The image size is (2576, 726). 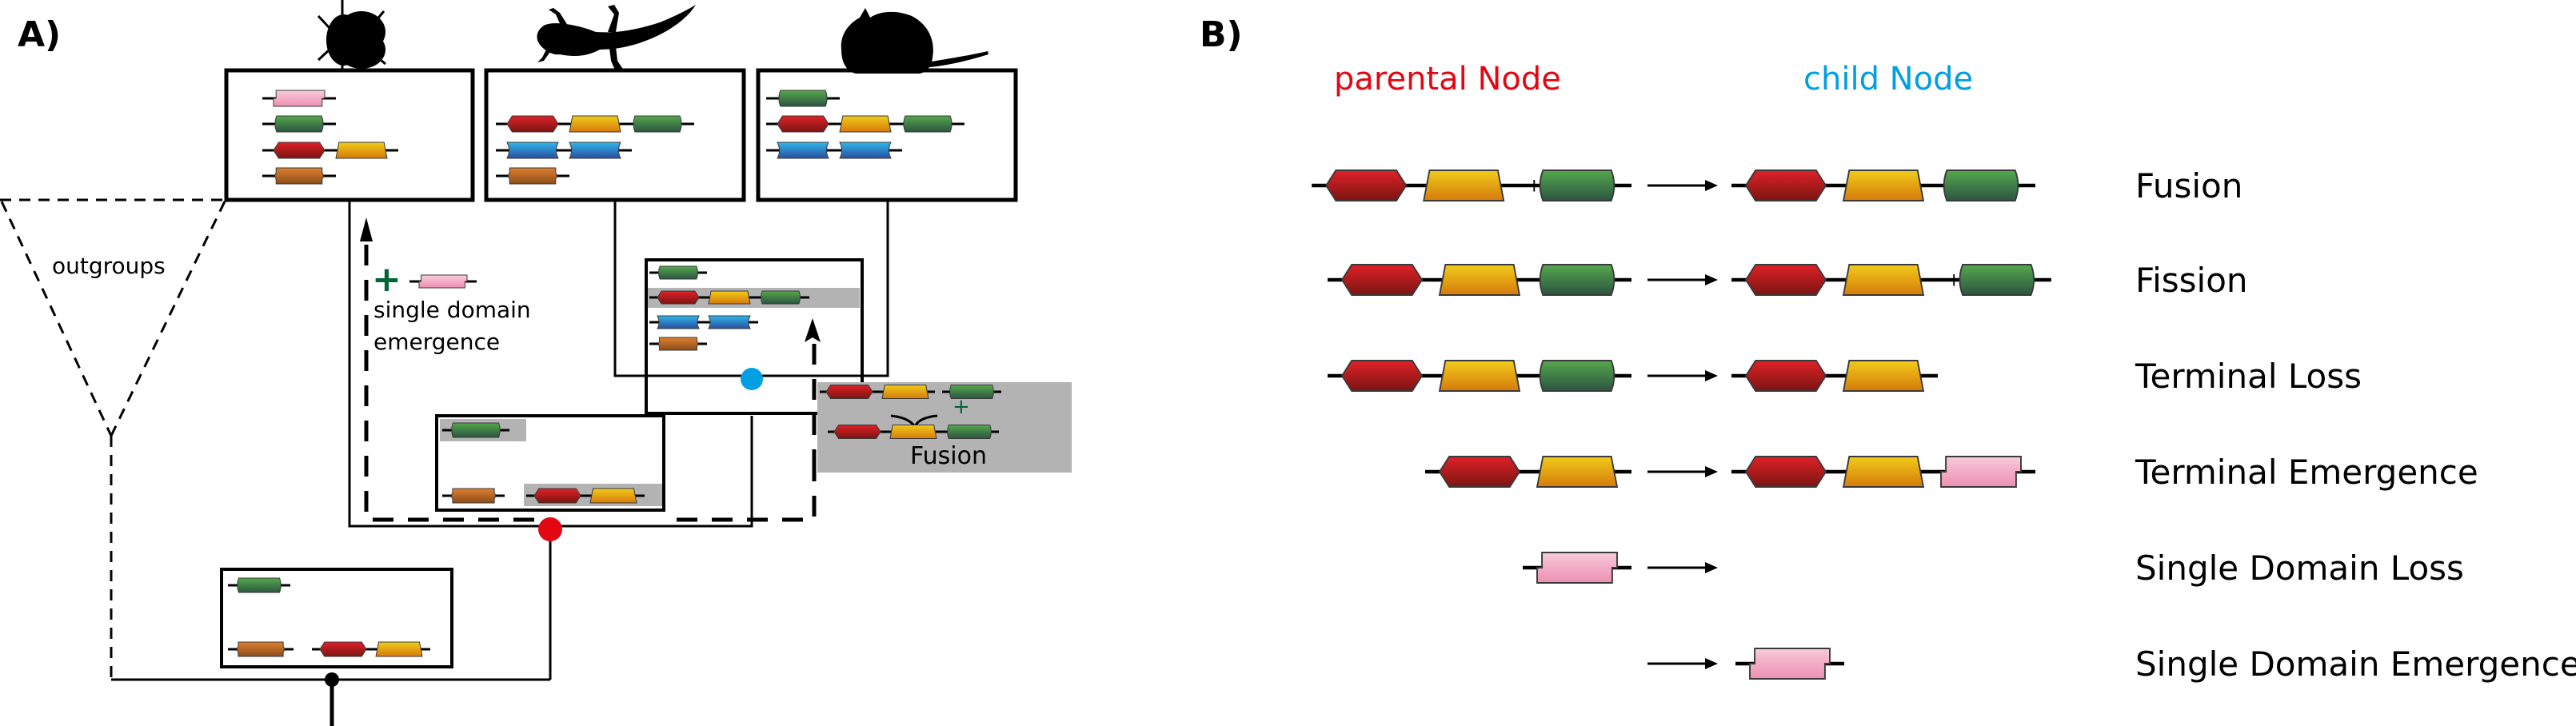 What do you see at coordinates (617, 38) in the screenshot?
I see `lizard-silhouette-icon` at bounding box center [617, 38].